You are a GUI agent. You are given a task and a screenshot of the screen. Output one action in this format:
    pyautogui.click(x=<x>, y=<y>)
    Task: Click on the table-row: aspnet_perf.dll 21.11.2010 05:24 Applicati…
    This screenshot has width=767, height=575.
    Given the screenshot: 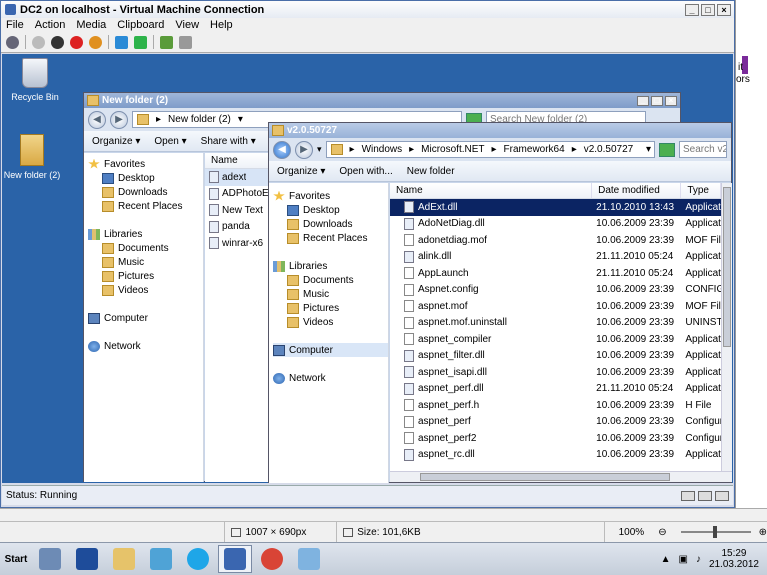 What is the action you would take?
    pyautogui.click(x=555, y=389)
    